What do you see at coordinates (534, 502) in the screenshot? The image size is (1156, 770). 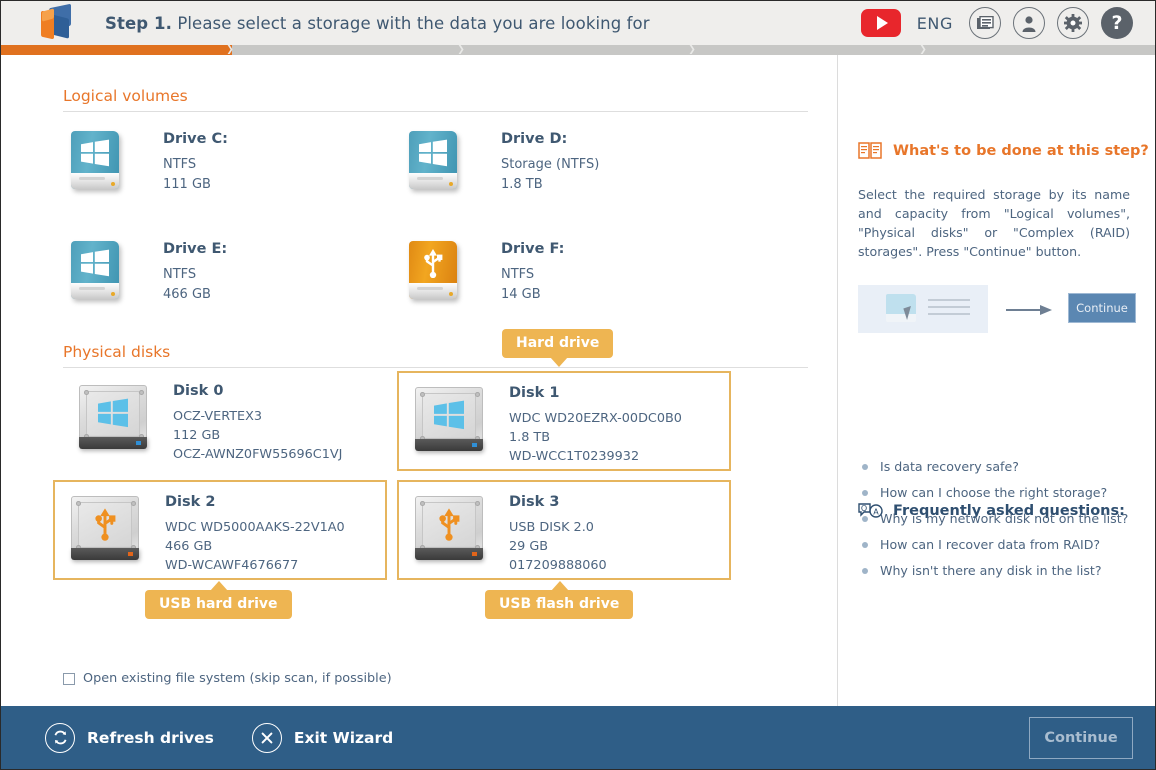 I see `disk-name: Disk 3` at bounding box center [534, 502].